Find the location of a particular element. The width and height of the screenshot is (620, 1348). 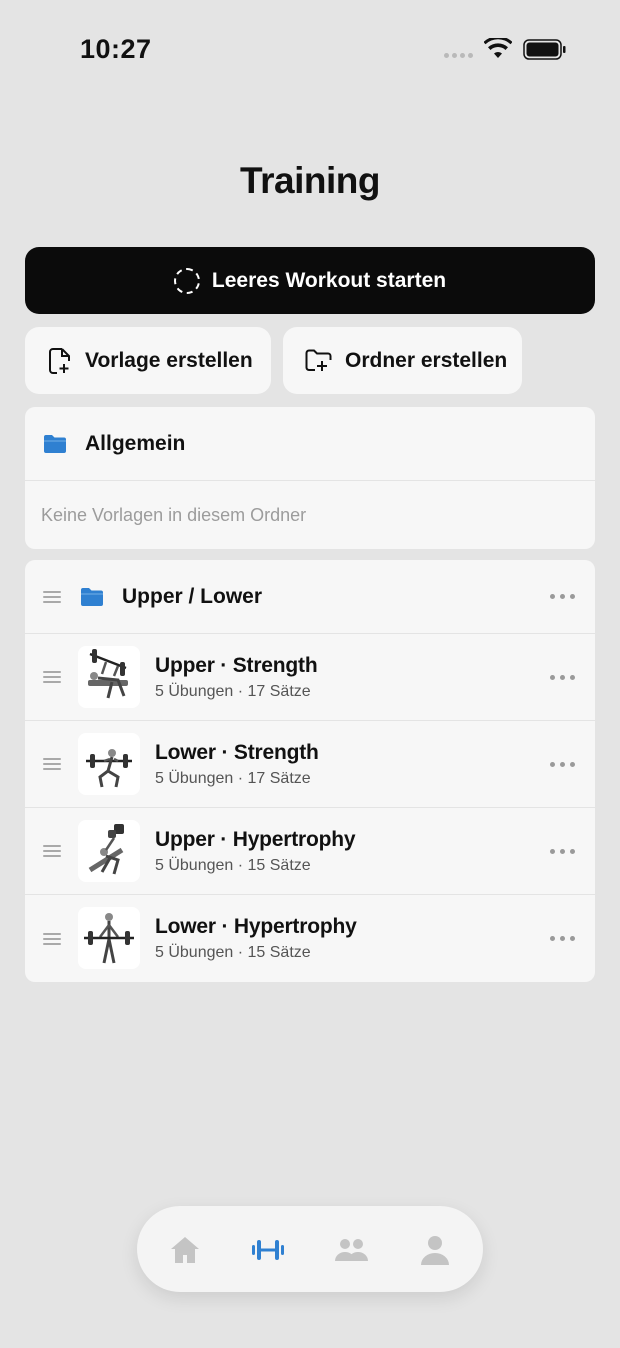

dumbbell-icon is located at coordinates (268, 1250).